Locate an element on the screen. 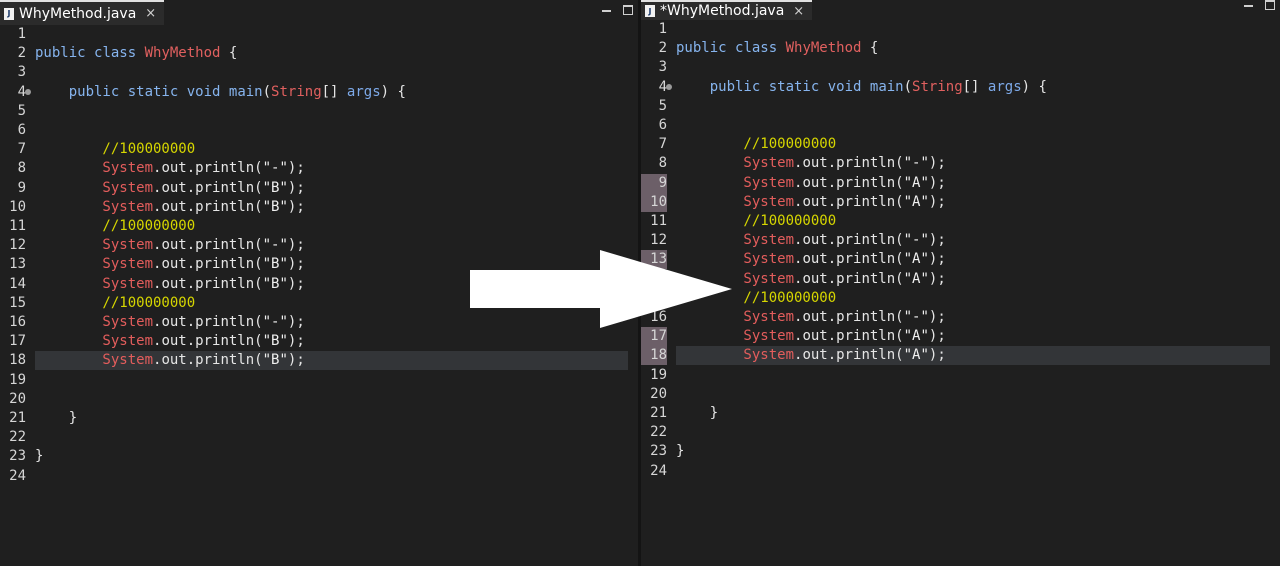 Image resolution: width=1280 pixels, height=566 pixels. code-token: String is located at coordinates (296, 91).